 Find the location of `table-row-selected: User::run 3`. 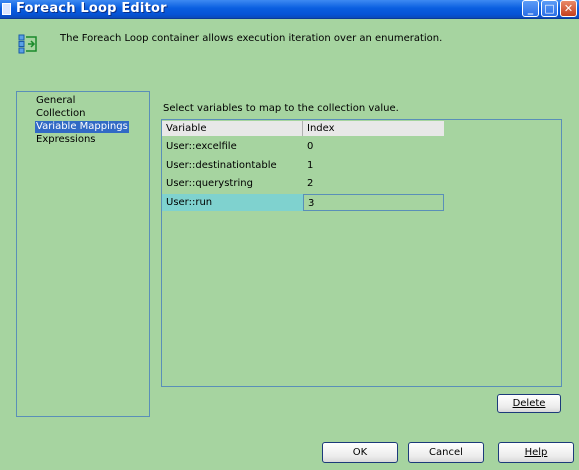

table-row-selected: User::run 3 is located at coordinates (303, 202).